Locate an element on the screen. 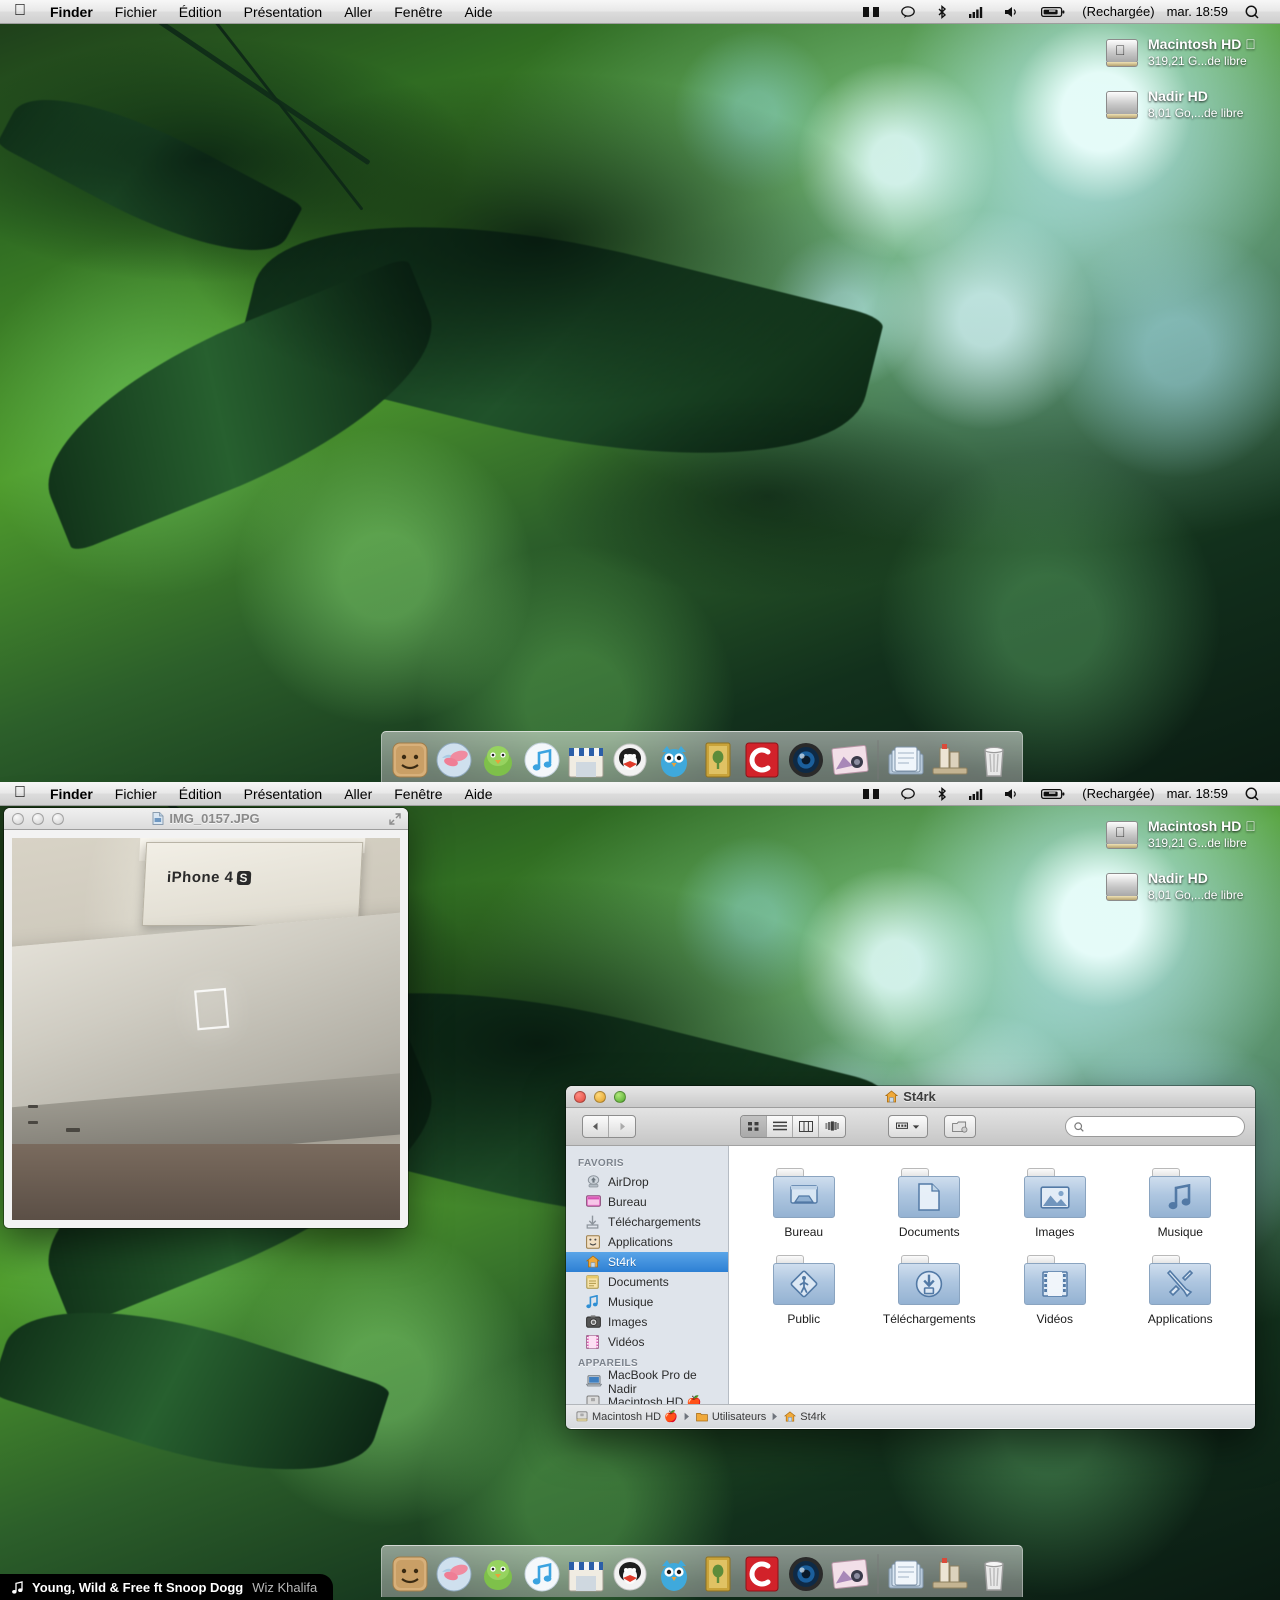 The height and width of the screenshot is (1600, 1280). sidebar-item-vid-os: Vidéos is located at coordinates (647, 1342).